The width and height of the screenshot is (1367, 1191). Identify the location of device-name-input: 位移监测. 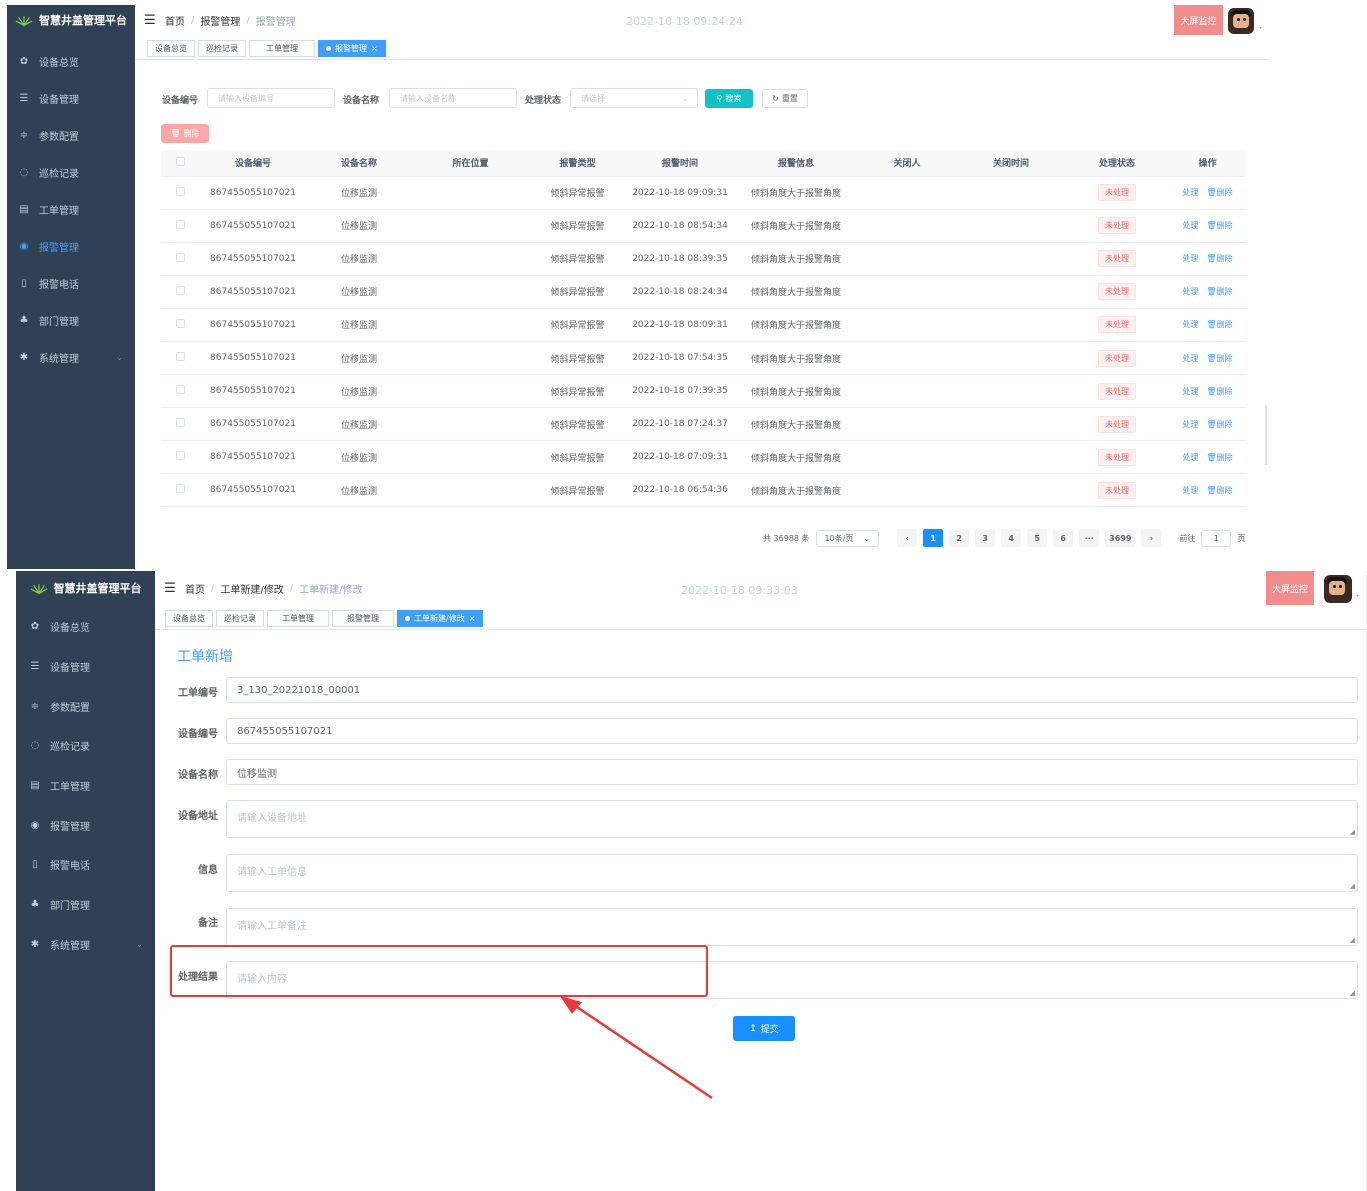
(792, 772).